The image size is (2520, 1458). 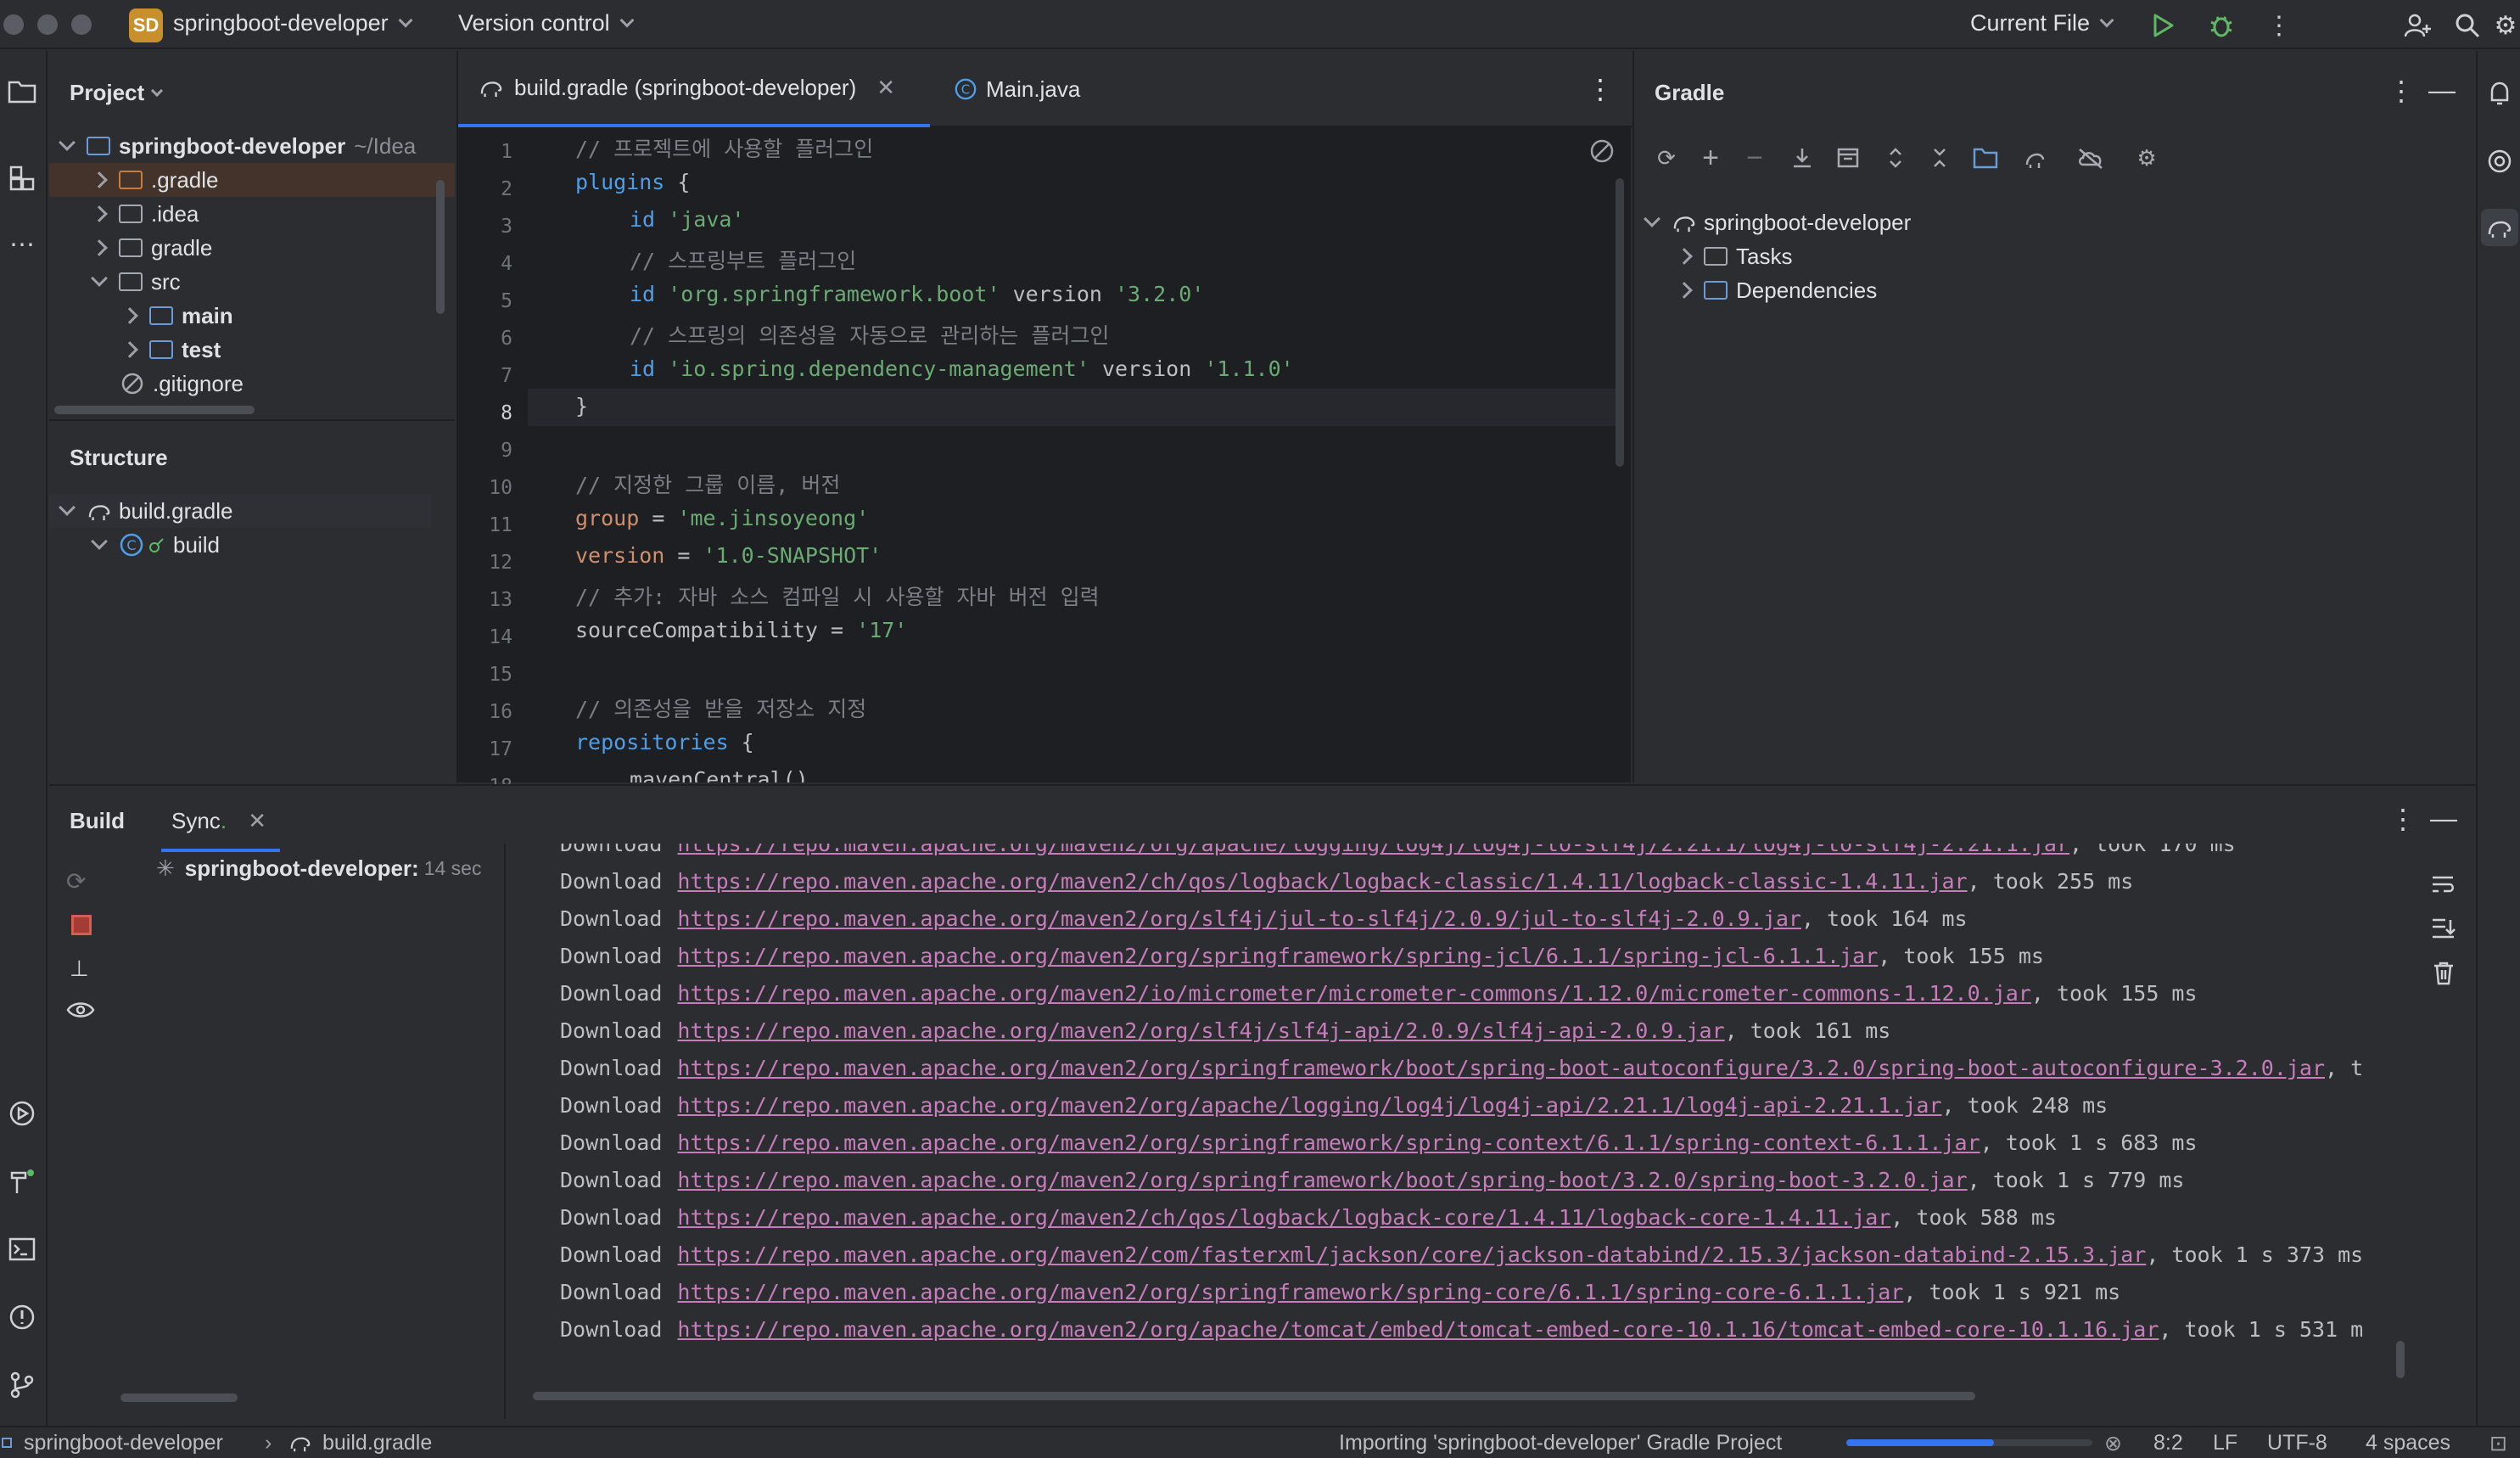 I want to click on git-branch-icon, so click(x=22, y=1385).